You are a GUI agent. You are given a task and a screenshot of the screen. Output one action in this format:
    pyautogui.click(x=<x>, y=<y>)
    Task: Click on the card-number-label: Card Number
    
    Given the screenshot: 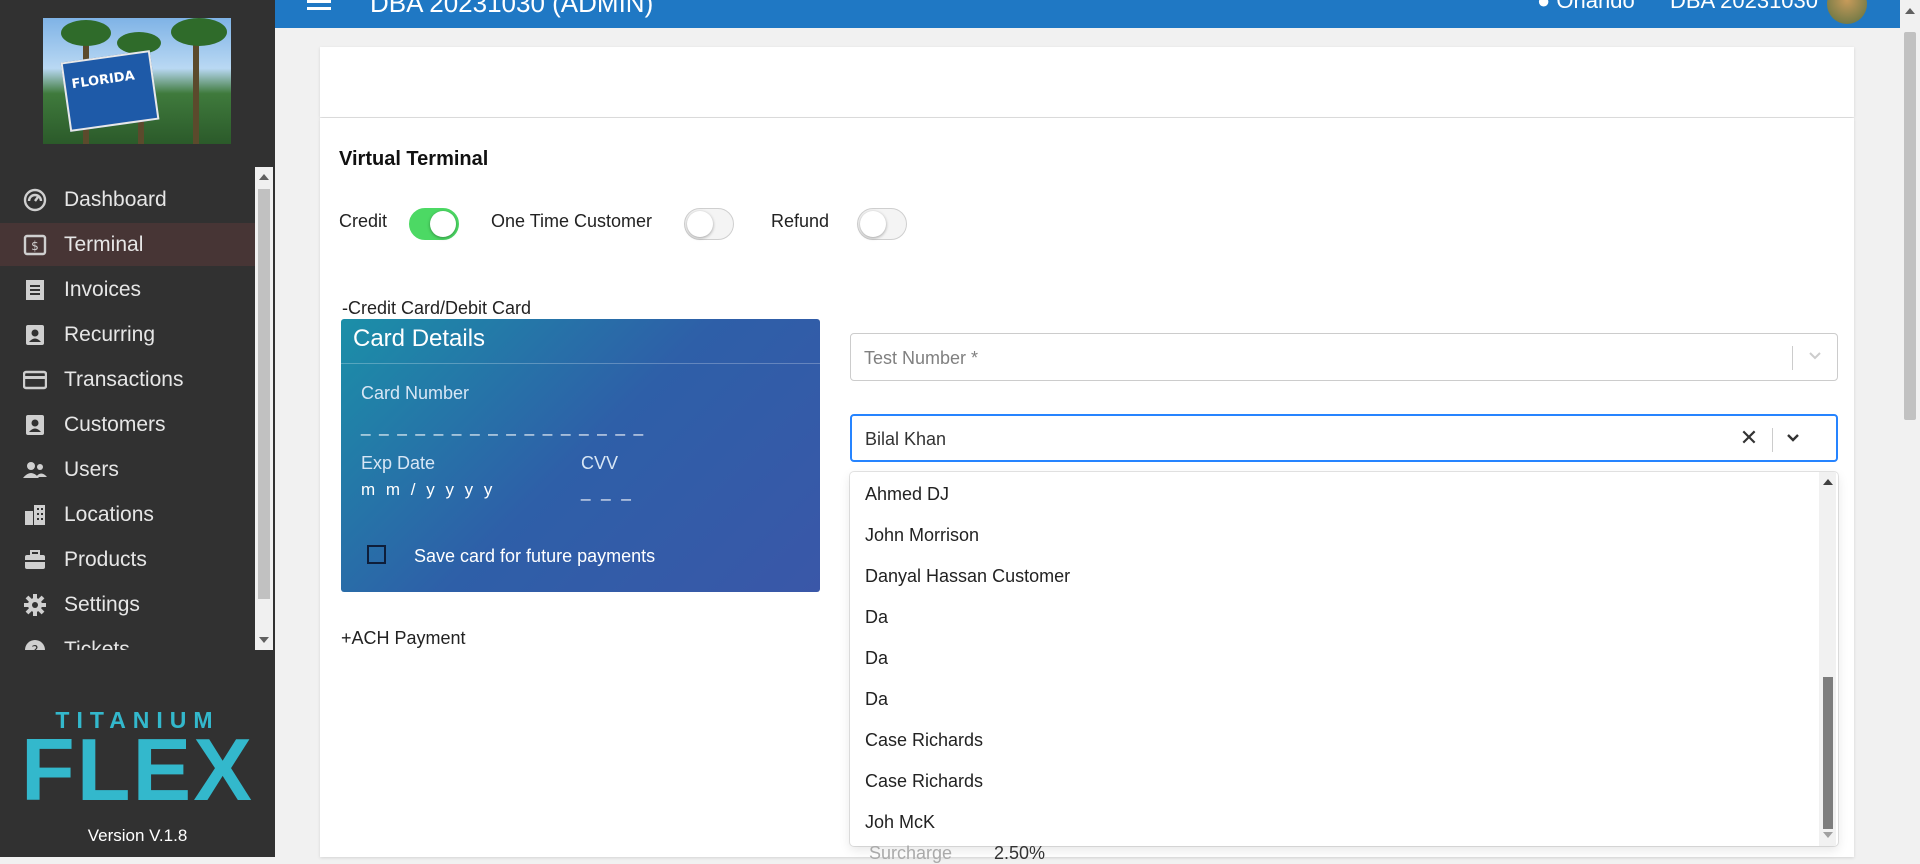 What is the action you would take?
    pyautogui.click(x=415, y=393)
    